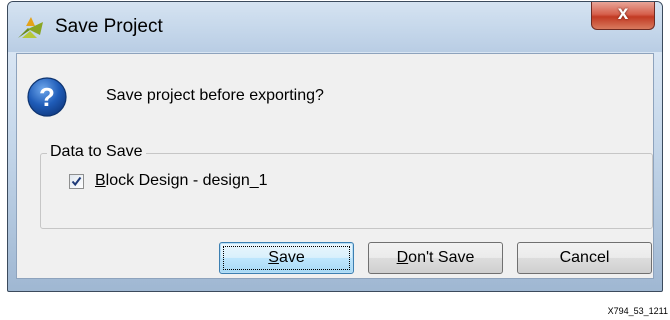 This screenshot has width=670, height=320. What do you see at coordinates (186, 180) in the screenshot?
I see `label-rest: lock Design - design_1` at bounding box center [186, 180].